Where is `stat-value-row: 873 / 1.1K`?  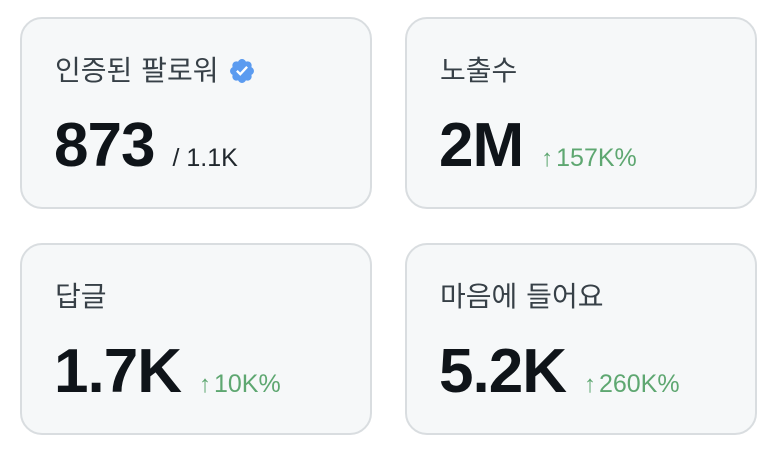 stat-value-row: 873 / 1.1K is located at coordinates (146, 146).